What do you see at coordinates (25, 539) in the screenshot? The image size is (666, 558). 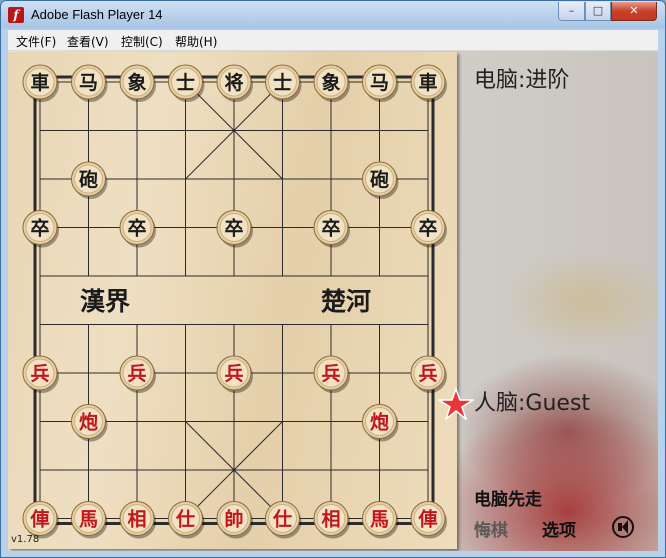 I see `version-label: v1.78` at bounding box center [25, 539].